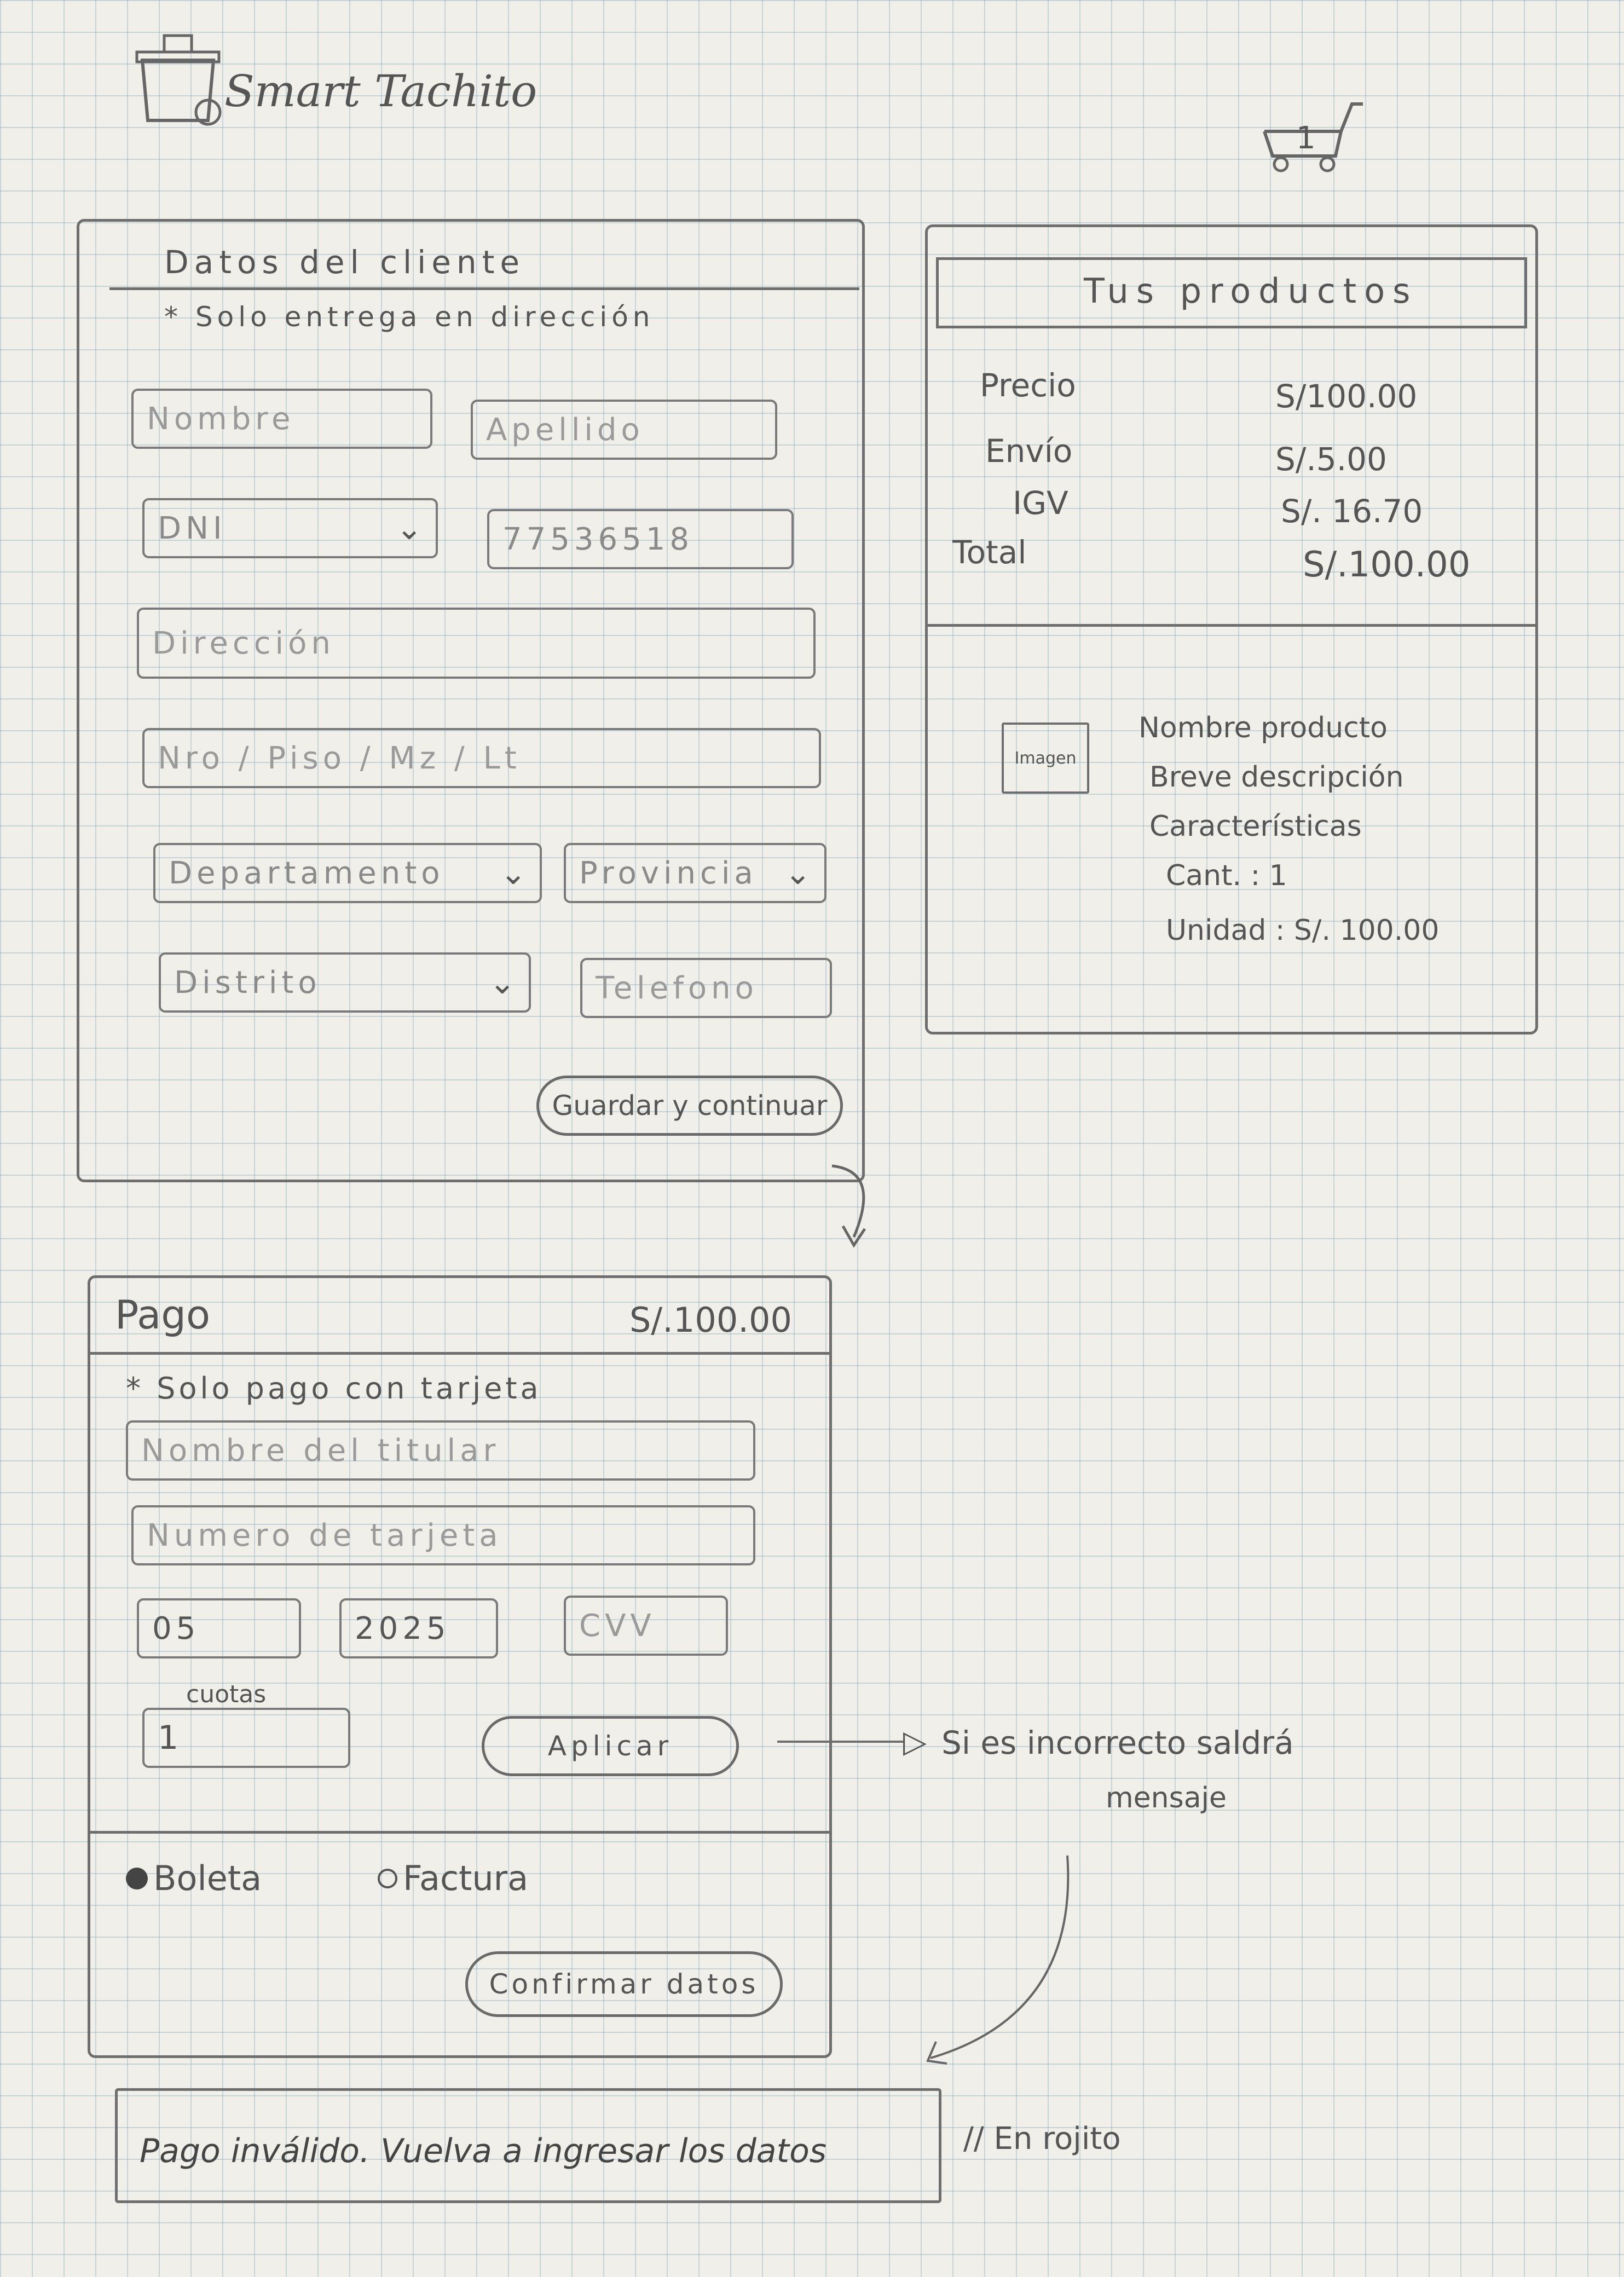 The height and width of the screenshot is (2277, 1624). What do you see at coordinates (1117, 1742) in the screenshot?
I see `apply-note: Si es incorrecto saldrá` at bounding box center [1117, 1742].